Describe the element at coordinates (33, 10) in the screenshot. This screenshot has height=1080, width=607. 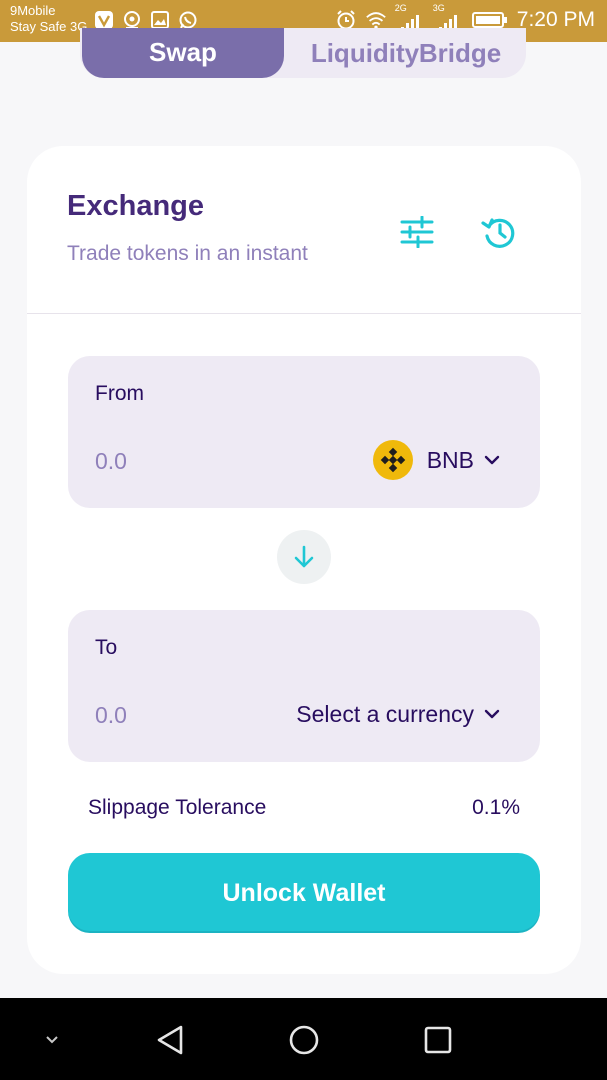
I see `carrier-name: 9Mobile` at that location.